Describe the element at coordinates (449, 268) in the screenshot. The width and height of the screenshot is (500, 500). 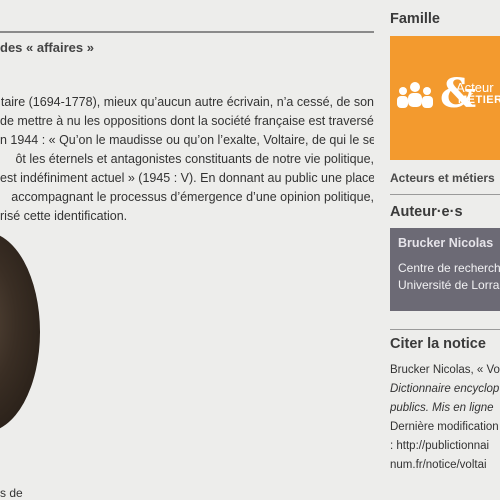
I see `author-affiliation: Centre de recherch` at that location.